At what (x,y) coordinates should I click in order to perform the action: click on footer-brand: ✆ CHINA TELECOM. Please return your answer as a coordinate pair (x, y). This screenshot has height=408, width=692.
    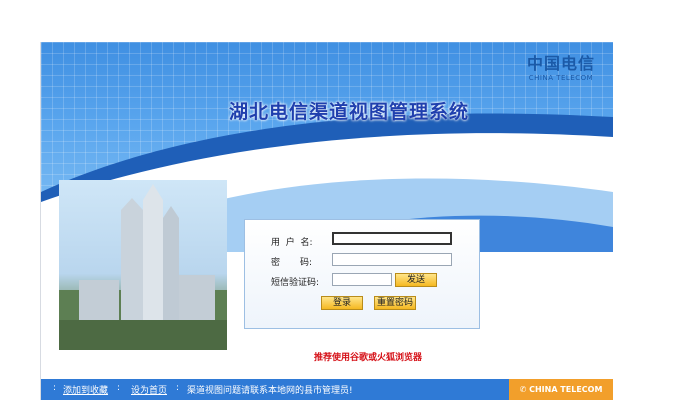
    Looking at the image, I should click on (561, 389).